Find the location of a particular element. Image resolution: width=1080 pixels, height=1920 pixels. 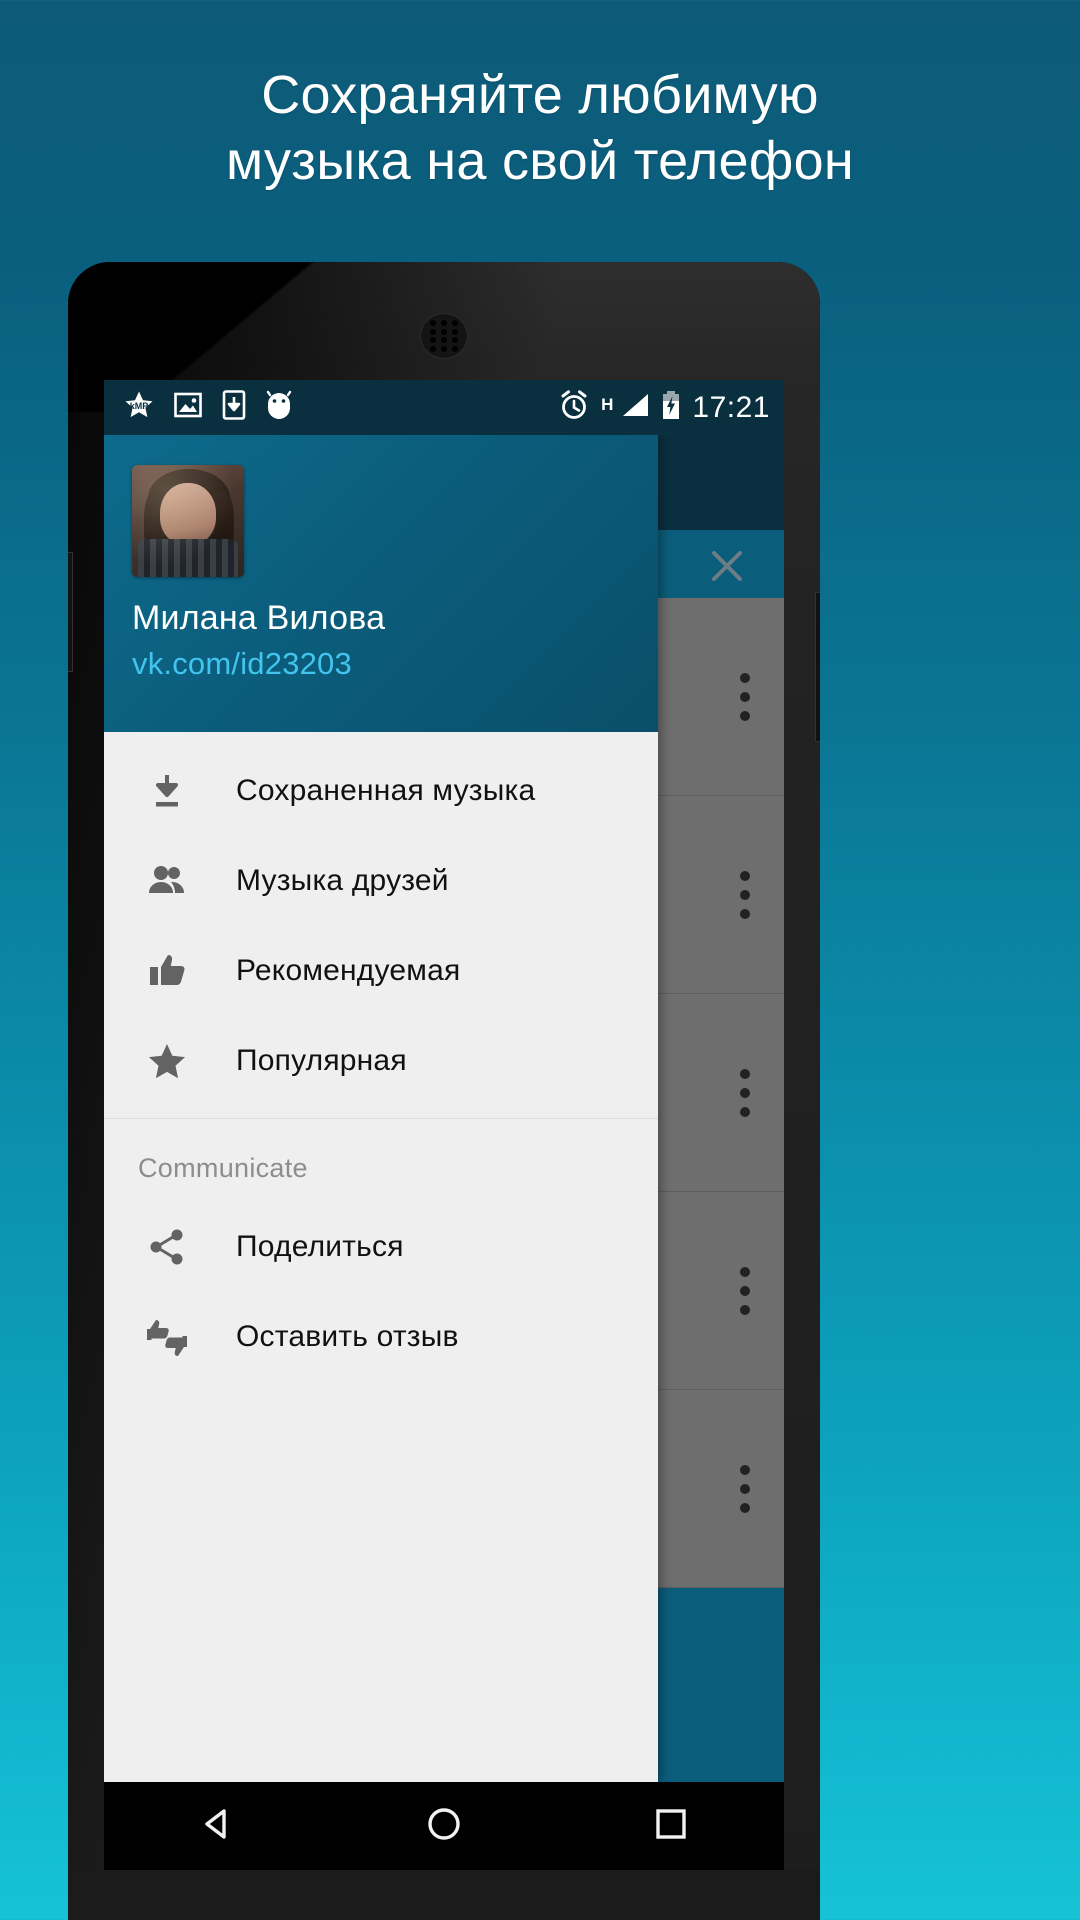

home-circle-icon is located at coordinates (444, 1826).